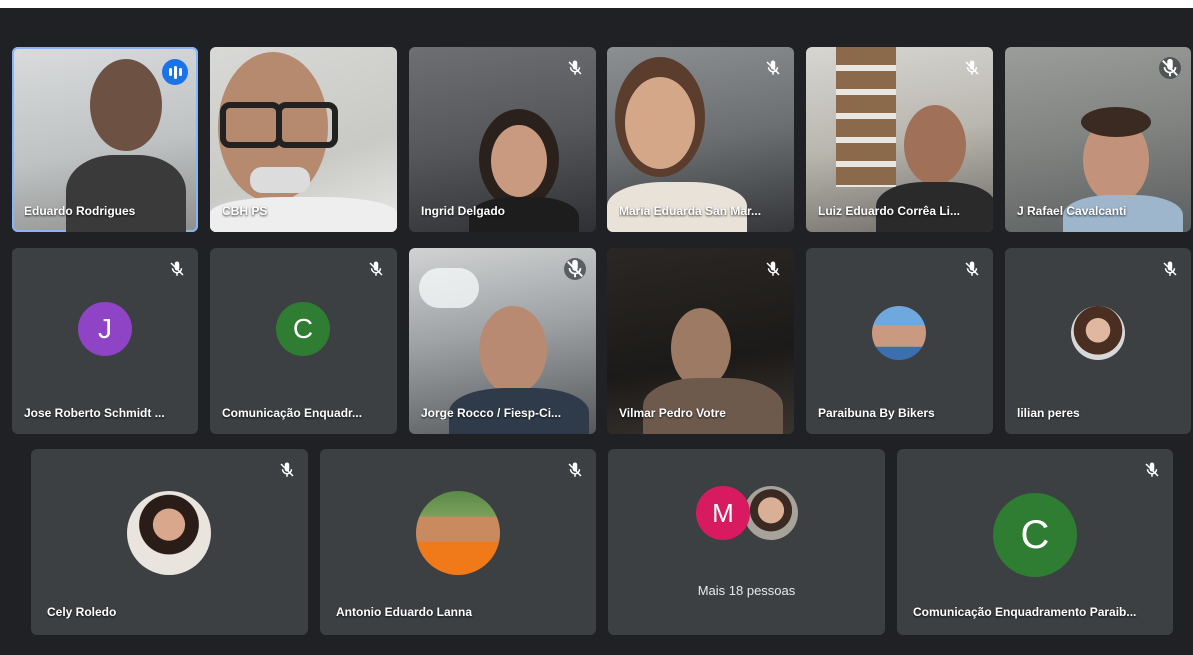 The height and width of the screenshot is (655, 1193). Describe the element at coordinates (723, 513) in the screenshot. I see `avatar: M` at that location.